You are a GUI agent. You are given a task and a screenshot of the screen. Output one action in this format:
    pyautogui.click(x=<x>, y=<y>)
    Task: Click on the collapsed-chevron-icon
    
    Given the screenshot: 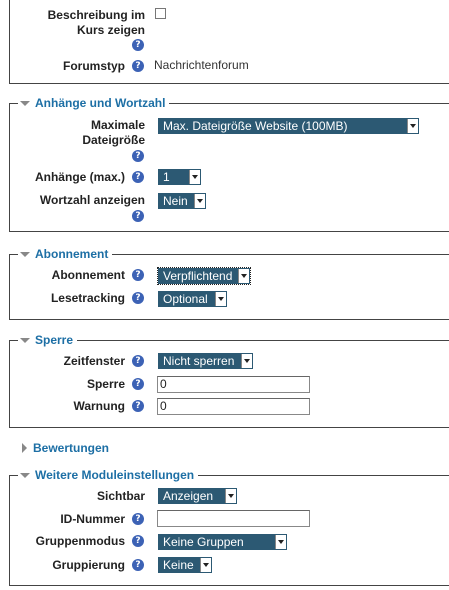 What is the action you would take?
    pyautogui.click(x=24, y=448)
    